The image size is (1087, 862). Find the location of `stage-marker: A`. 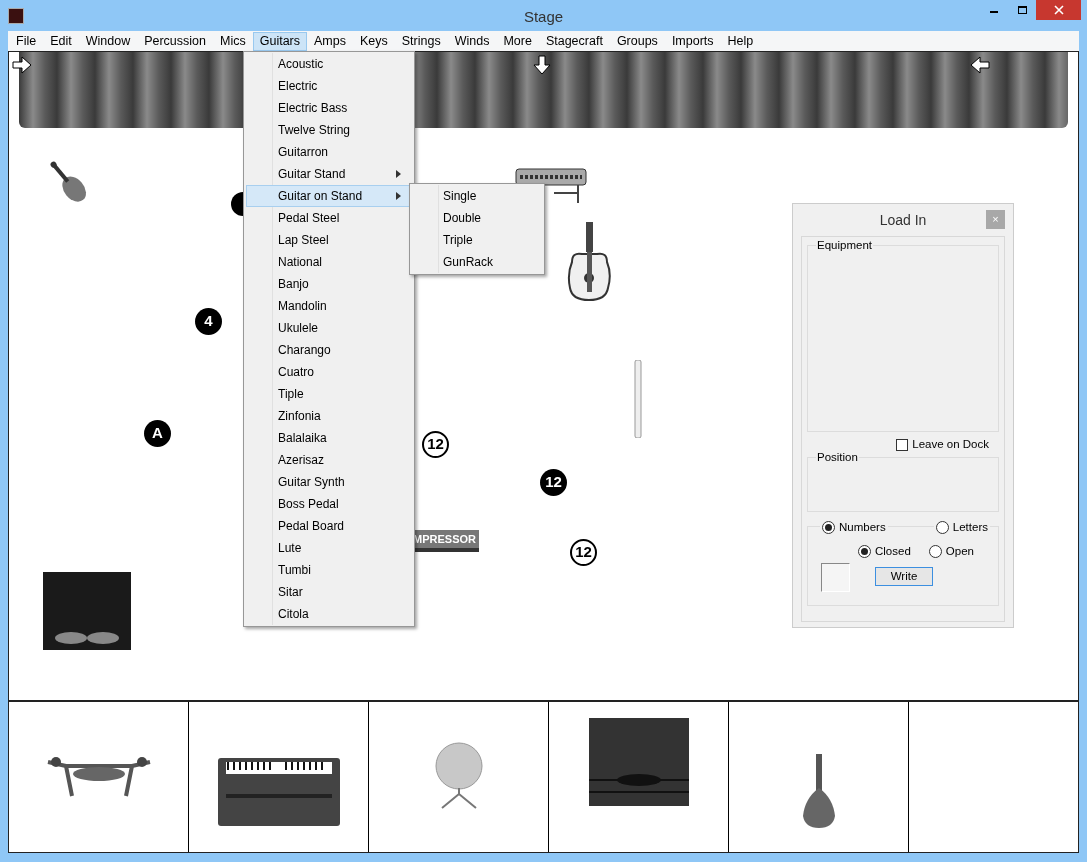

stage-marker: A is located at coordinates (157, 433).